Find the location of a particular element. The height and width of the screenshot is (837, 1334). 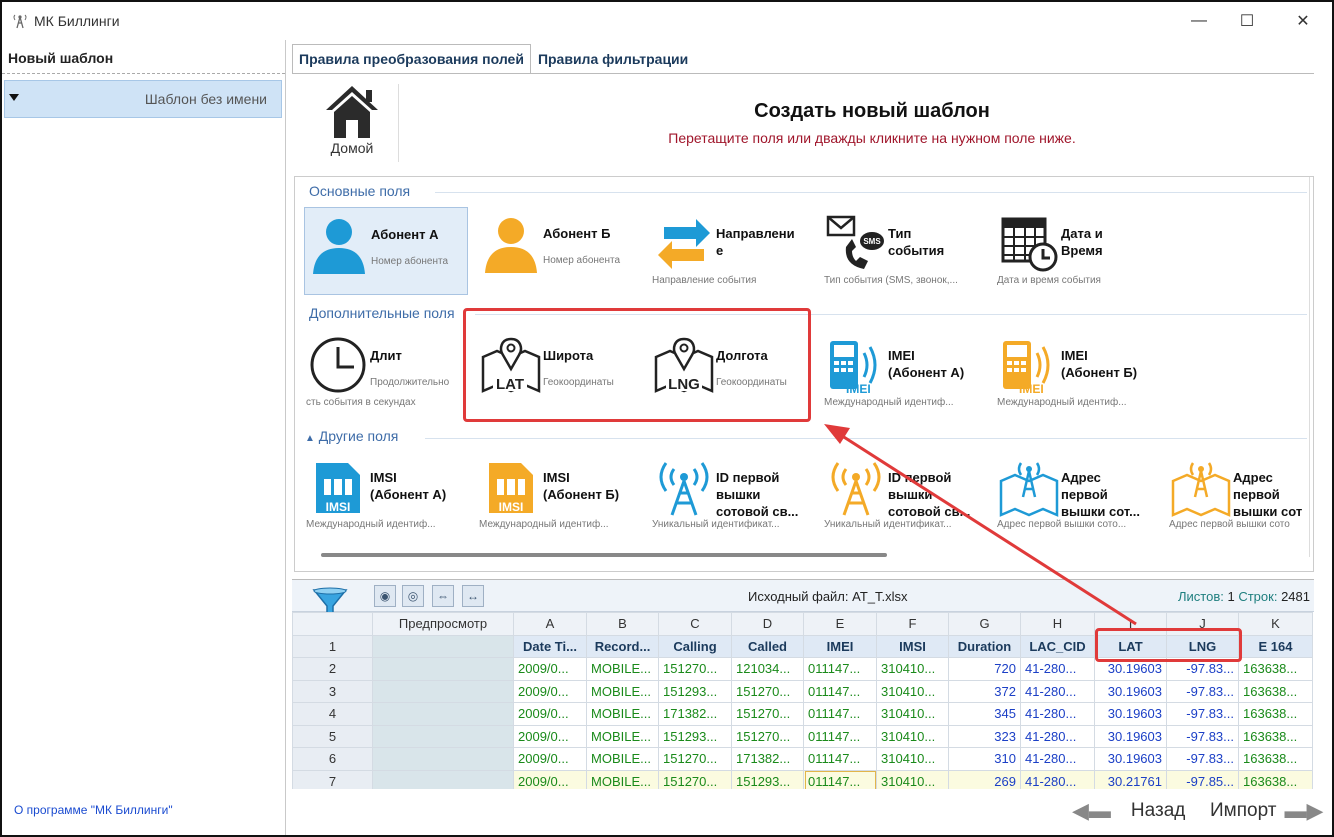

column-letter: B is located at coordinates (622, 624).